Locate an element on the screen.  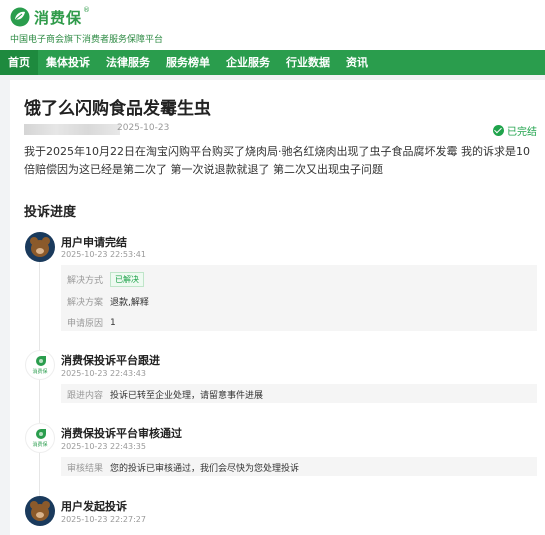
brand-name: 消费保 is located at coordinates (58, 17).